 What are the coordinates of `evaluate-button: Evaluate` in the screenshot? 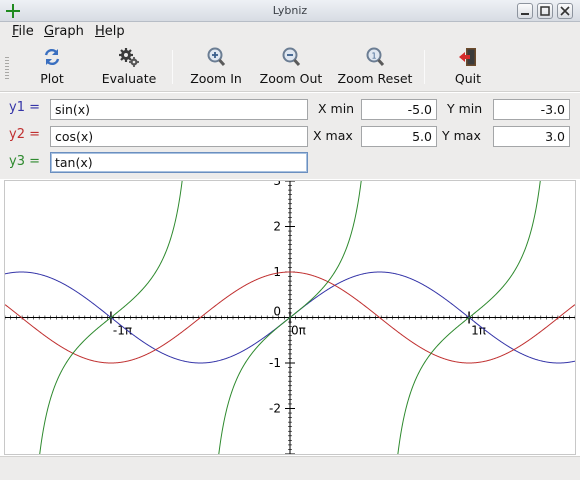 It's located at (129, 67).